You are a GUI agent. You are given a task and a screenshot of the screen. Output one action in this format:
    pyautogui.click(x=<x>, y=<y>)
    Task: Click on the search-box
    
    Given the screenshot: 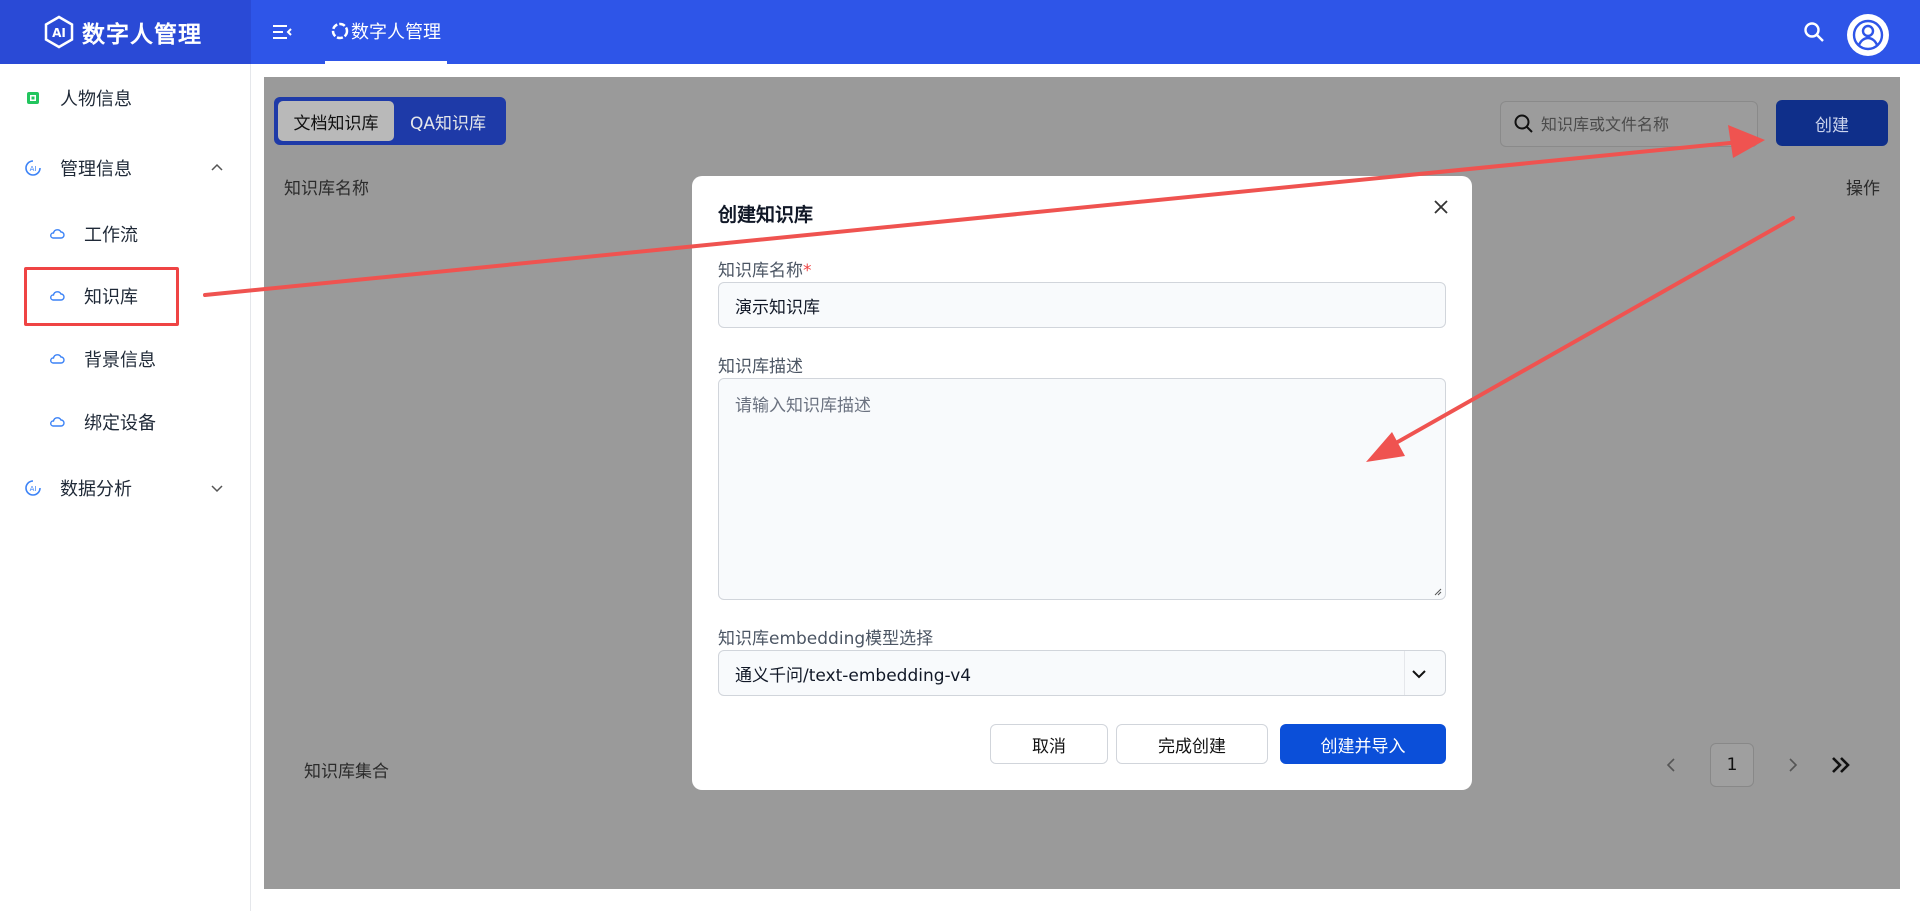 What is the action you would take?
    pyautogui.click(x=1629, y=124)
    